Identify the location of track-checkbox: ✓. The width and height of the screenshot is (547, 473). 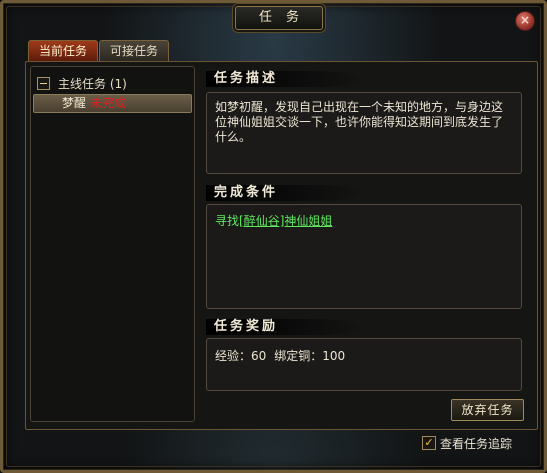
(429, 443).